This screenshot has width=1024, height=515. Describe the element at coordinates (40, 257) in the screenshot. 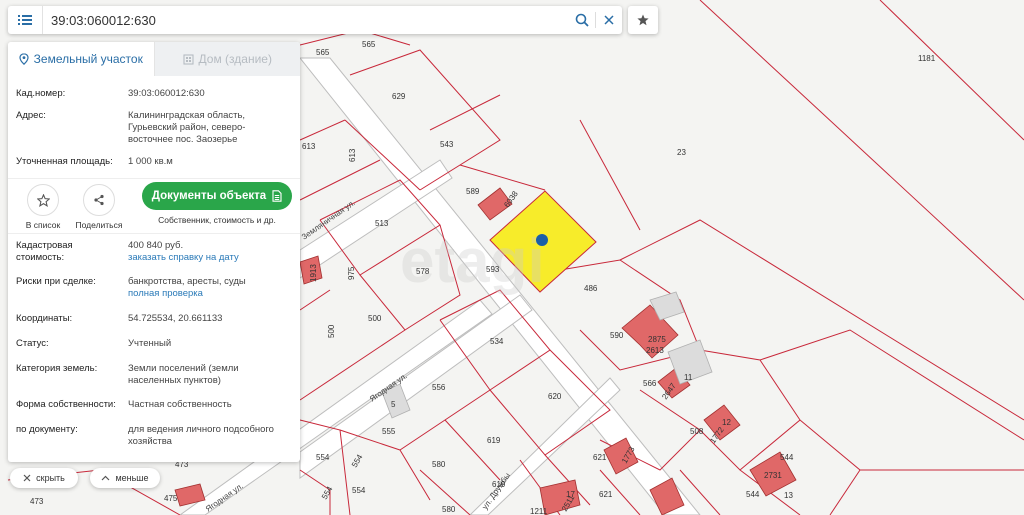

I see `text-line: стоимость:` at that location.